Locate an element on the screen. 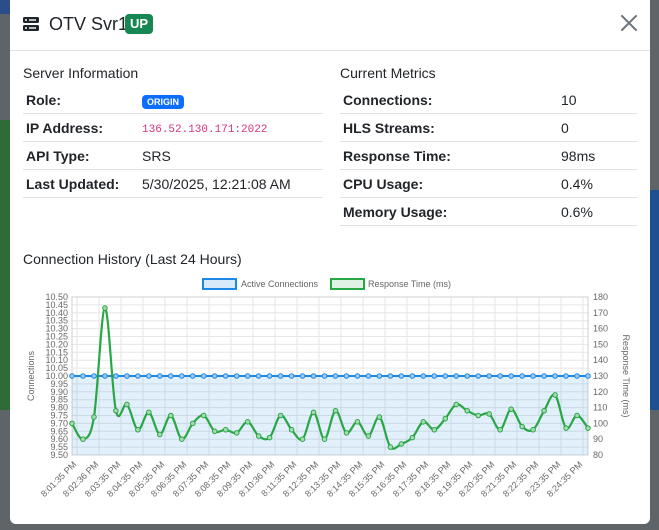 Image resolution: width=659 pixels, height=530 pixels. table-row: API Type: SRS is located at coordinates (173, 155).